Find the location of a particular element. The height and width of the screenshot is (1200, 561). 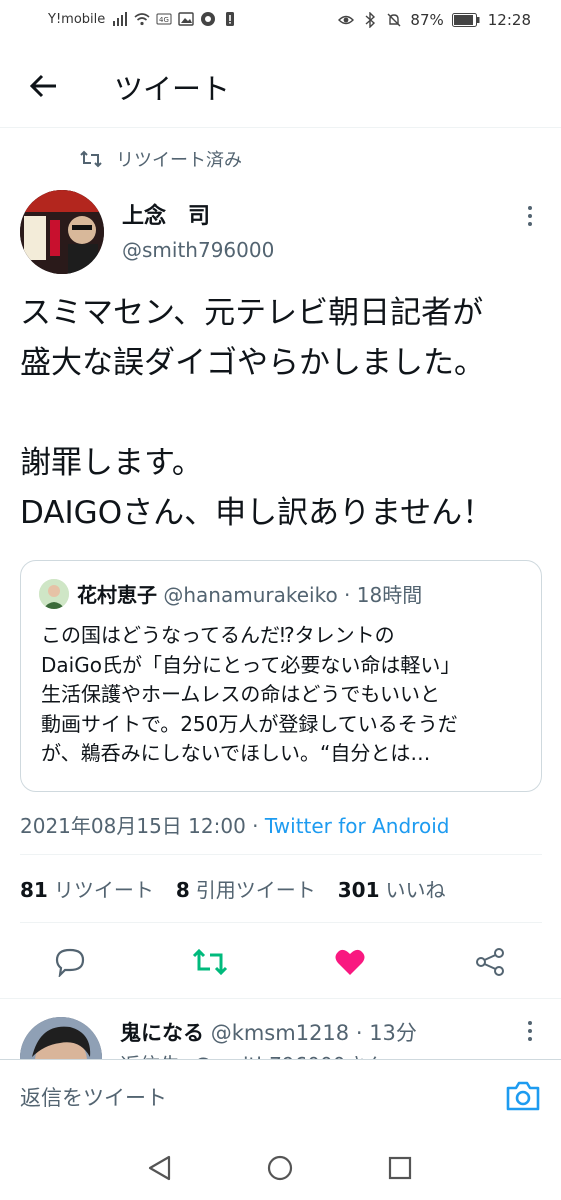

reply-author-name: 鬼になる is located at coordinates (162, 1033).